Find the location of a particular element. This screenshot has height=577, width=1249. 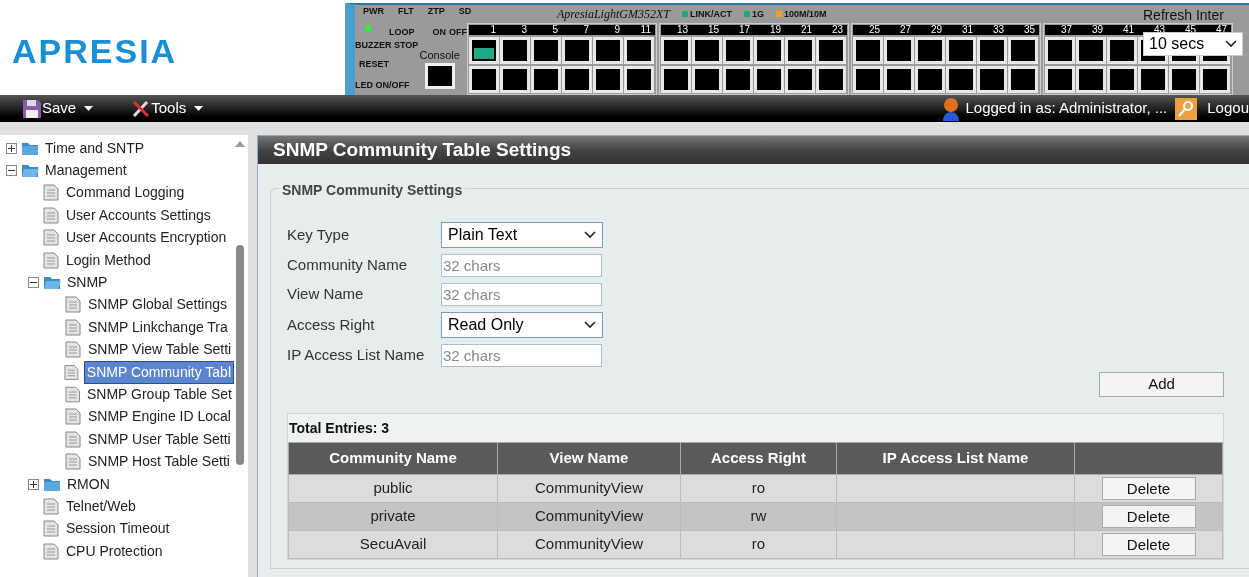

tree-item: SNMP Engine ID Local is located at coordinates (159, 417).